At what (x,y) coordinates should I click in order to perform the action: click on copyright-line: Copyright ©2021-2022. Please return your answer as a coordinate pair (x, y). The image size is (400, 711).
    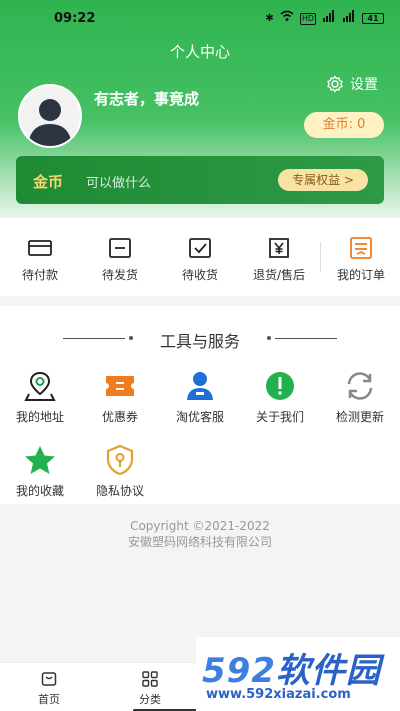
    Looking at the image, I should click on (200, 526).